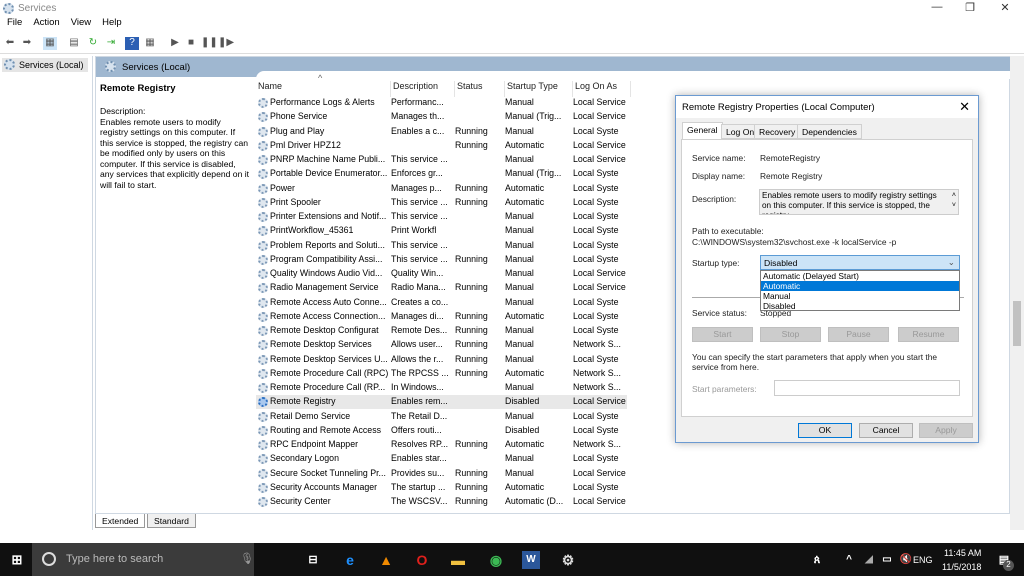 The width and height of the screenshot is (1024, 576). What do you see at coordinates (46, 22) in the screenshot?
I see `menu-action: Action` at bounding box center [46, 22].